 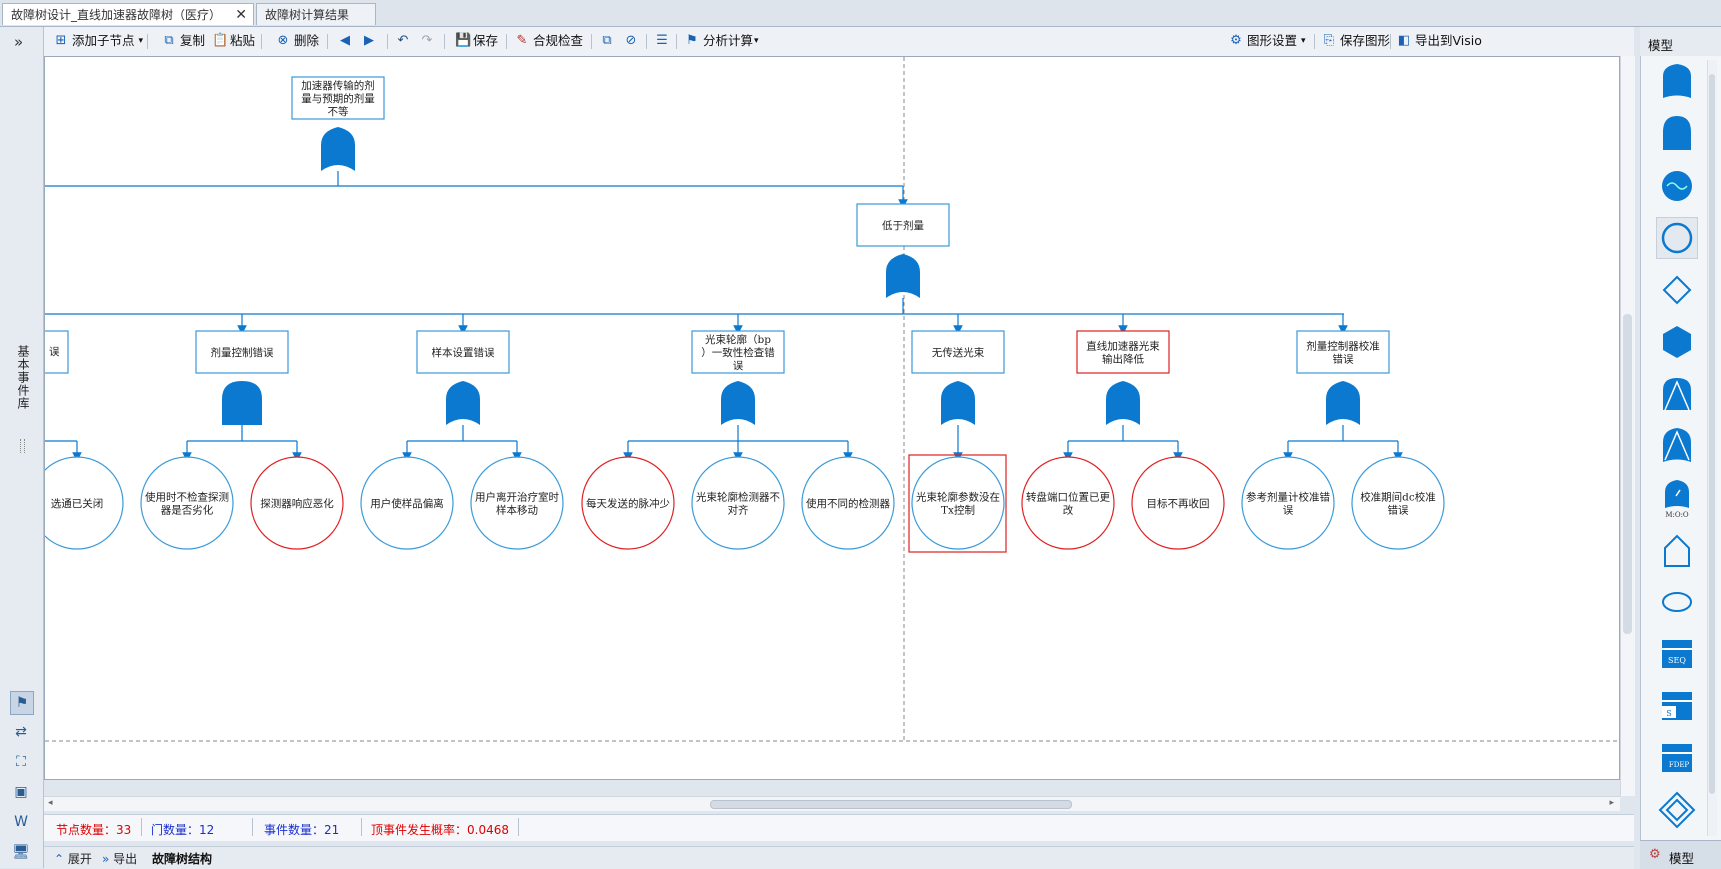 I want to click on paste-label: 粘贴, so click(x=243, y=40).